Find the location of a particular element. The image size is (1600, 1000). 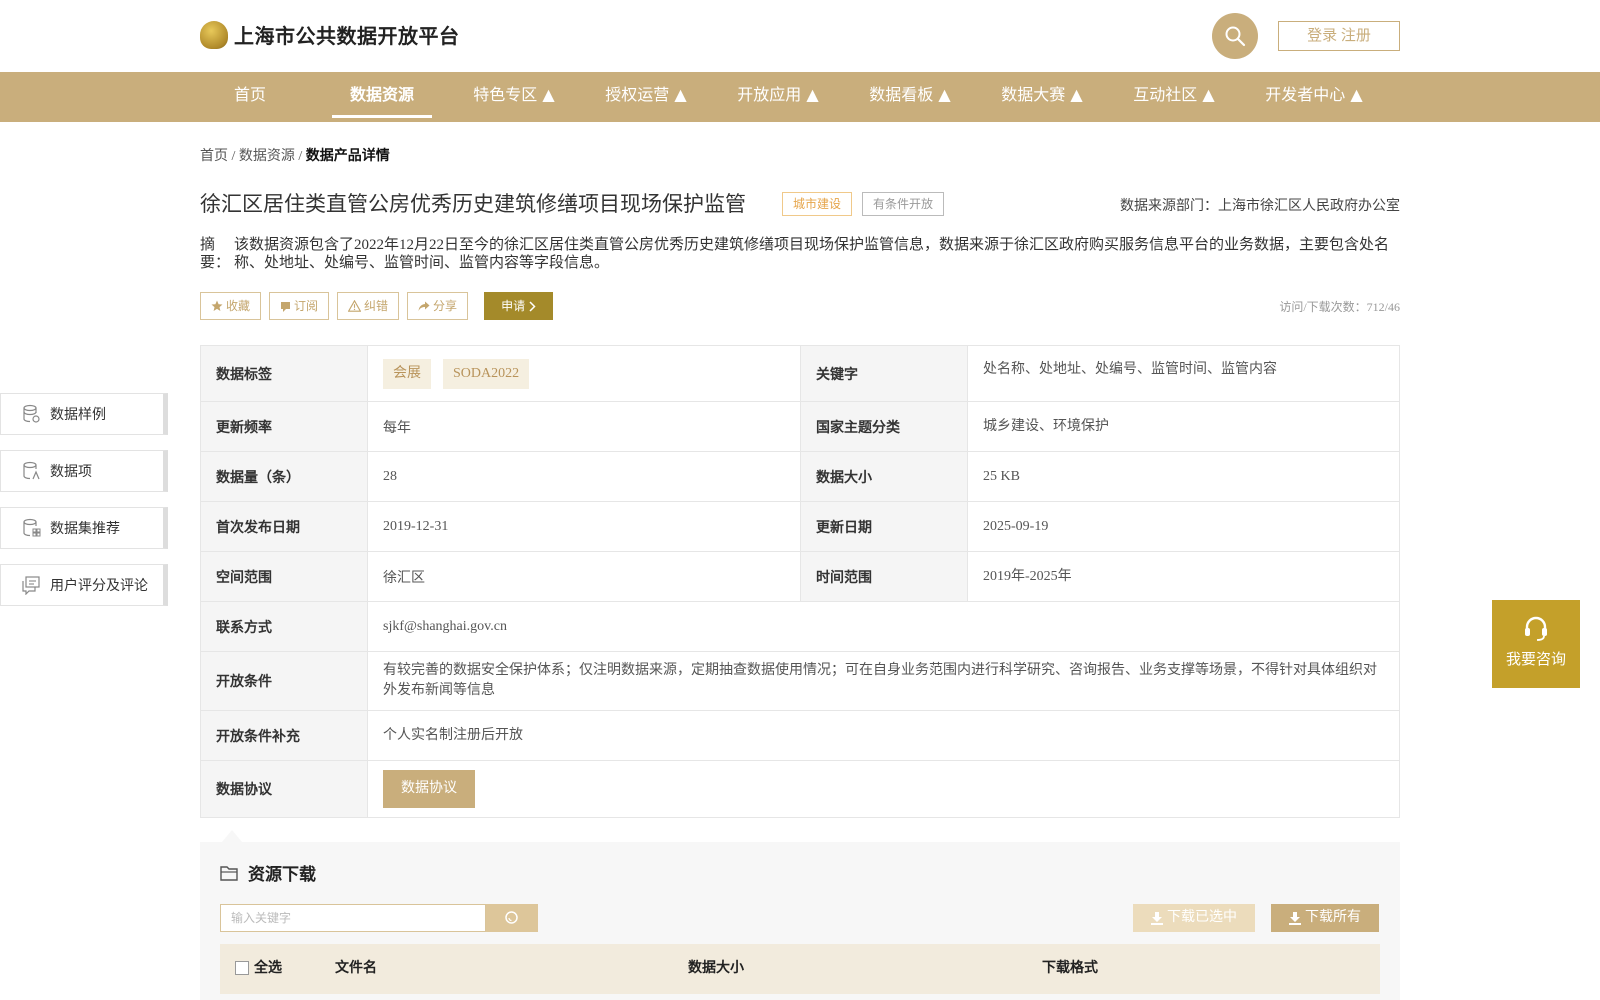

info-row: 首次发布日期 2019-12-31 更新日期 2025-09-19 is located at coordinates (800, 527).